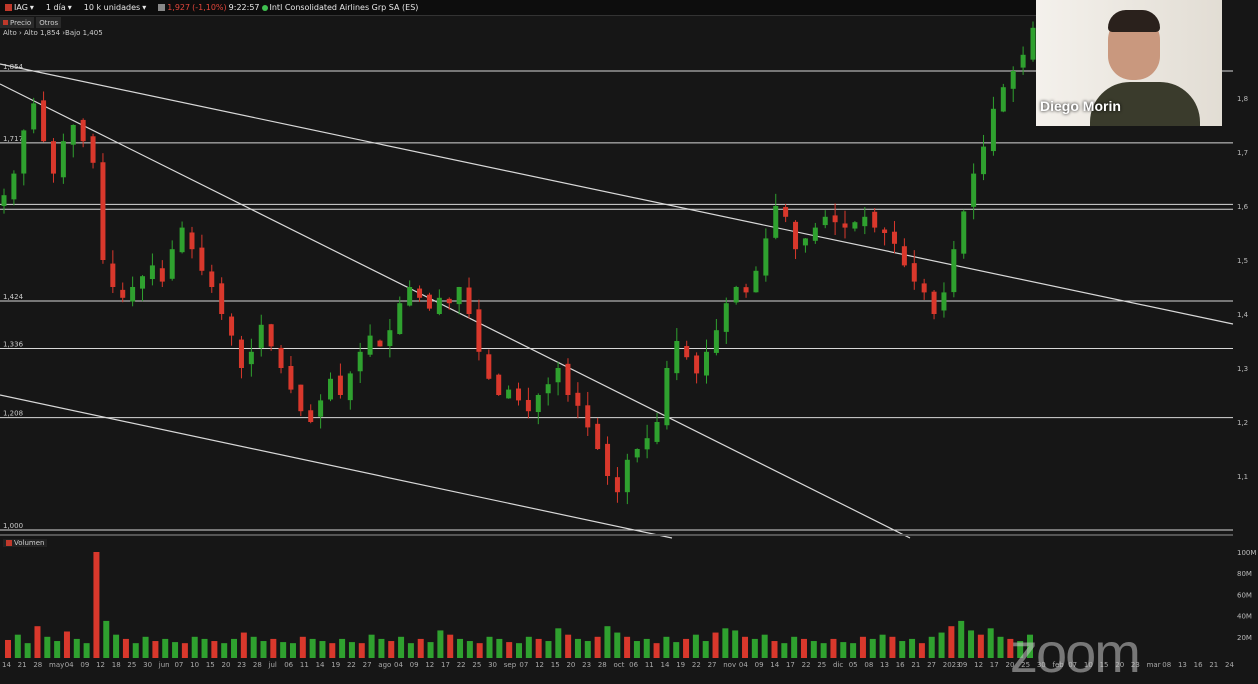 The height and width of the screenshot is (684, 1258). Describe the element at coordinates (696, 665) in the screenshot. I see `x-tick-label: 22` at that location.